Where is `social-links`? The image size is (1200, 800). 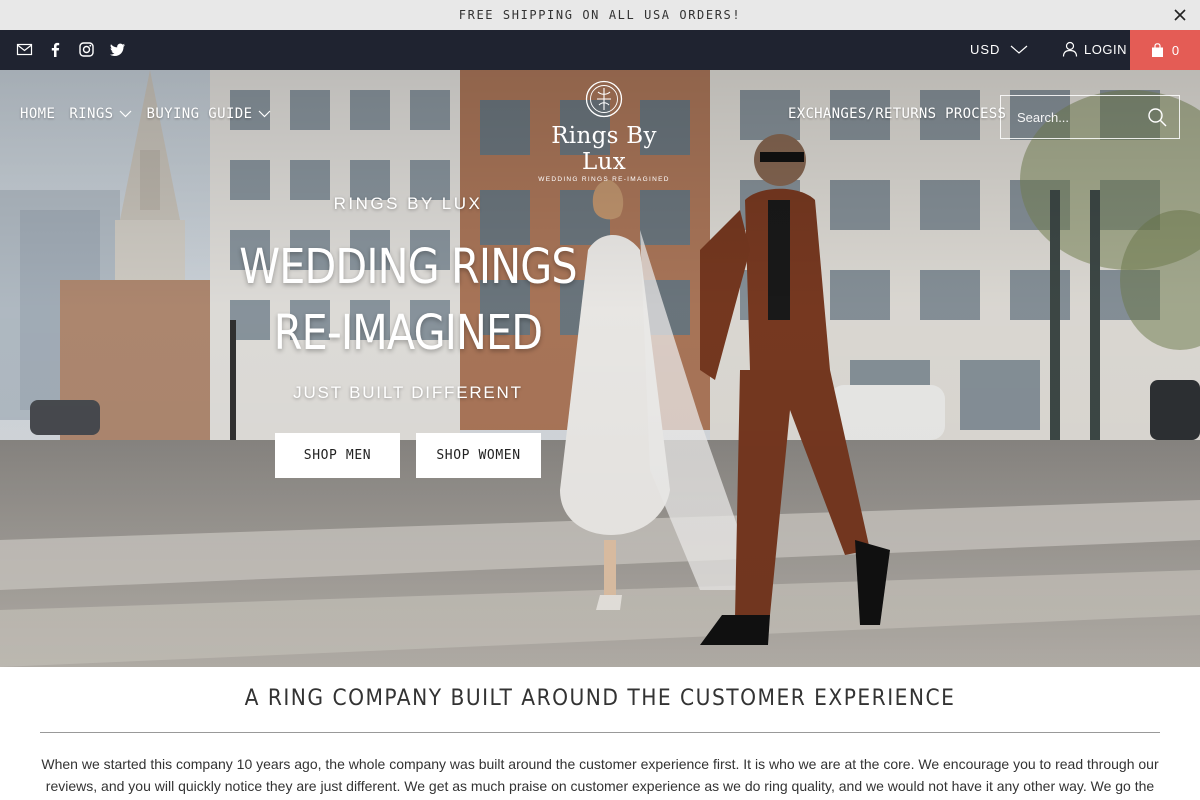
social-links is located at coordinates (71, 49).